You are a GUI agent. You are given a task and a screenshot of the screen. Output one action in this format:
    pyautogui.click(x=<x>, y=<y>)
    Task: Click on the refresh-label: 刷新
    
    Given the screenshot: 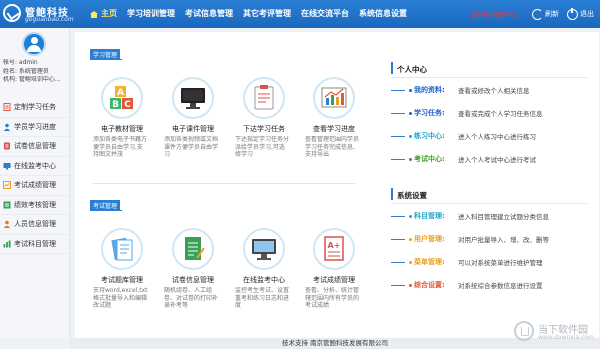 What is the action you would take?
    pyautogui.click(x=552, y=14)
    